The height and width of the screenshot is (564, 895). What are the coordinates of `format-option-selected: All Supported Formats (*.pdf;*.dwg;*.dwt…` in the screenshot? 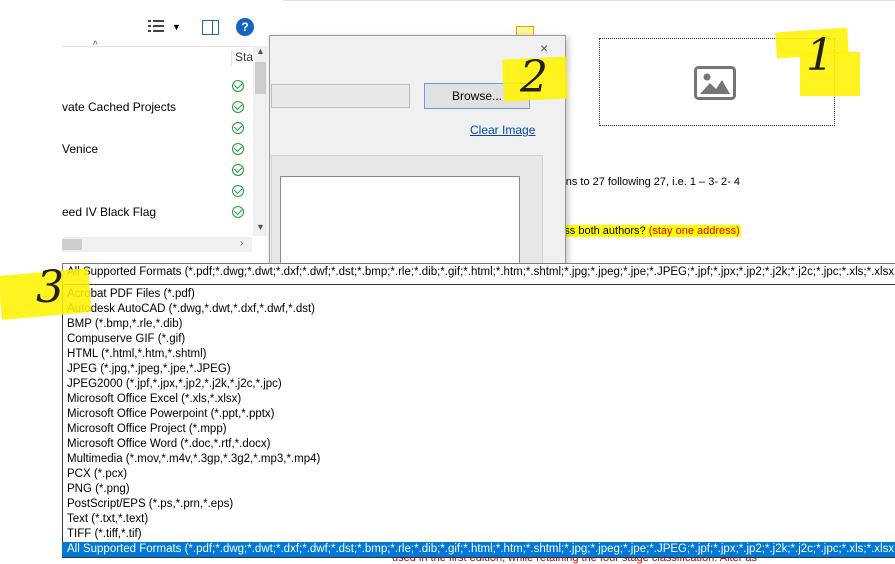 It's located at (478, 549).